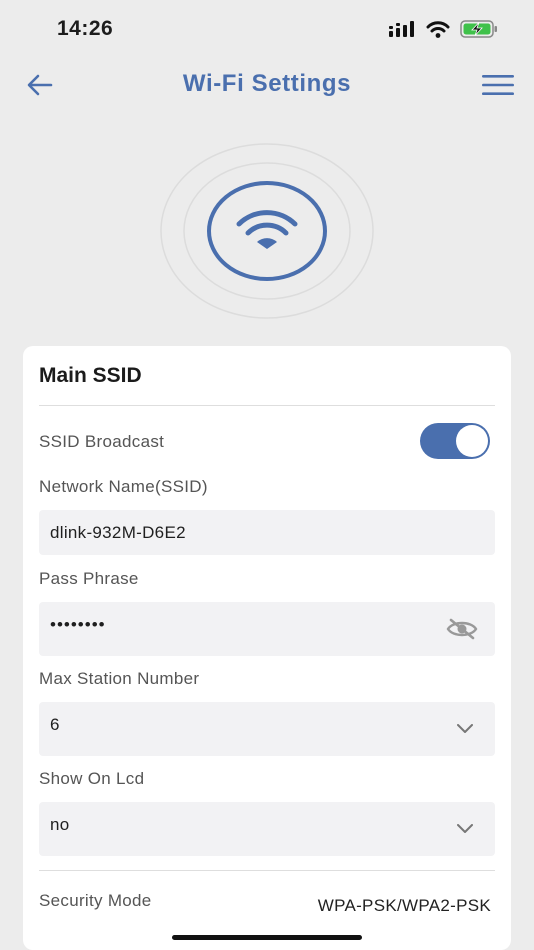  What do you see at coordinates (78, 624) in the screenshot?
I see `pass-phrase-value: ••••••••` at bounding box center [78, 624].